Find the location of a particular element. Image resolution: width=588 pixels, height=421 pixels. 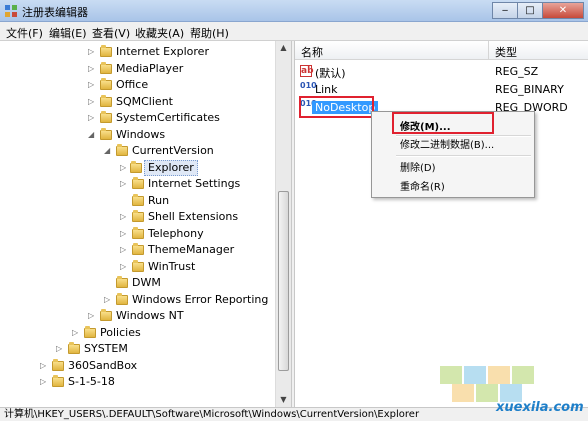

menu-favorites: 收藏夹(A) is located at coordinates (159, 33).